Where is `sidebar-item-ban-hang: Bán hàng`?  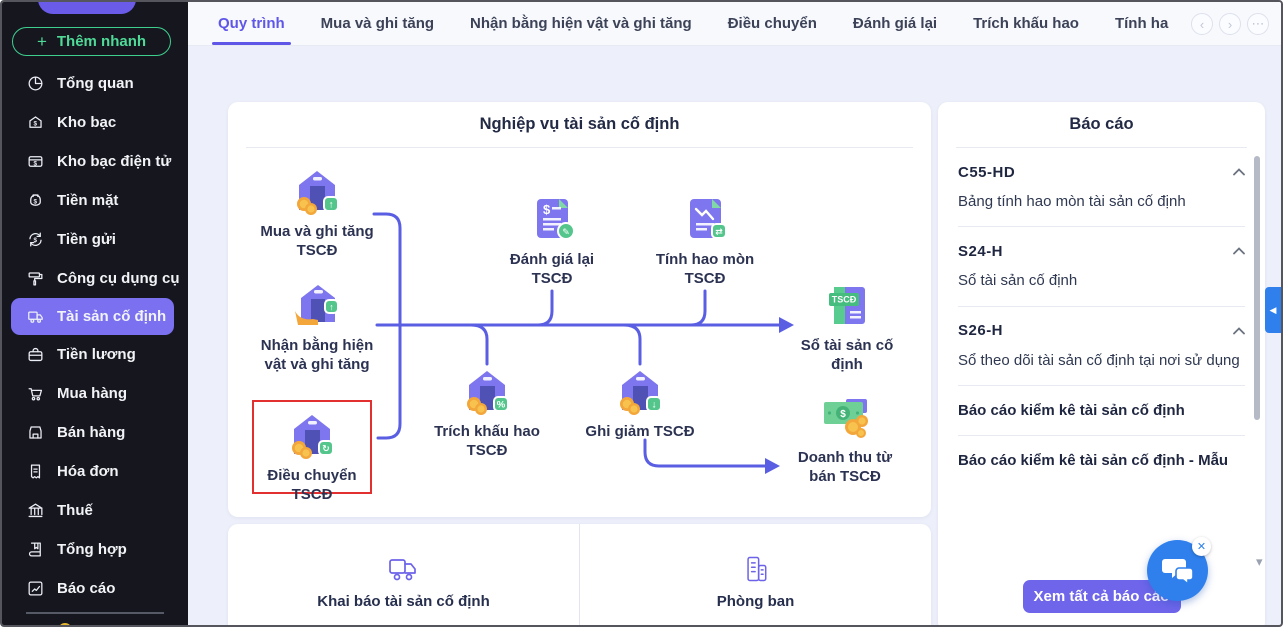
sidebar-item-ban-hang: Bán hàng is located at coordinates (95, 432).